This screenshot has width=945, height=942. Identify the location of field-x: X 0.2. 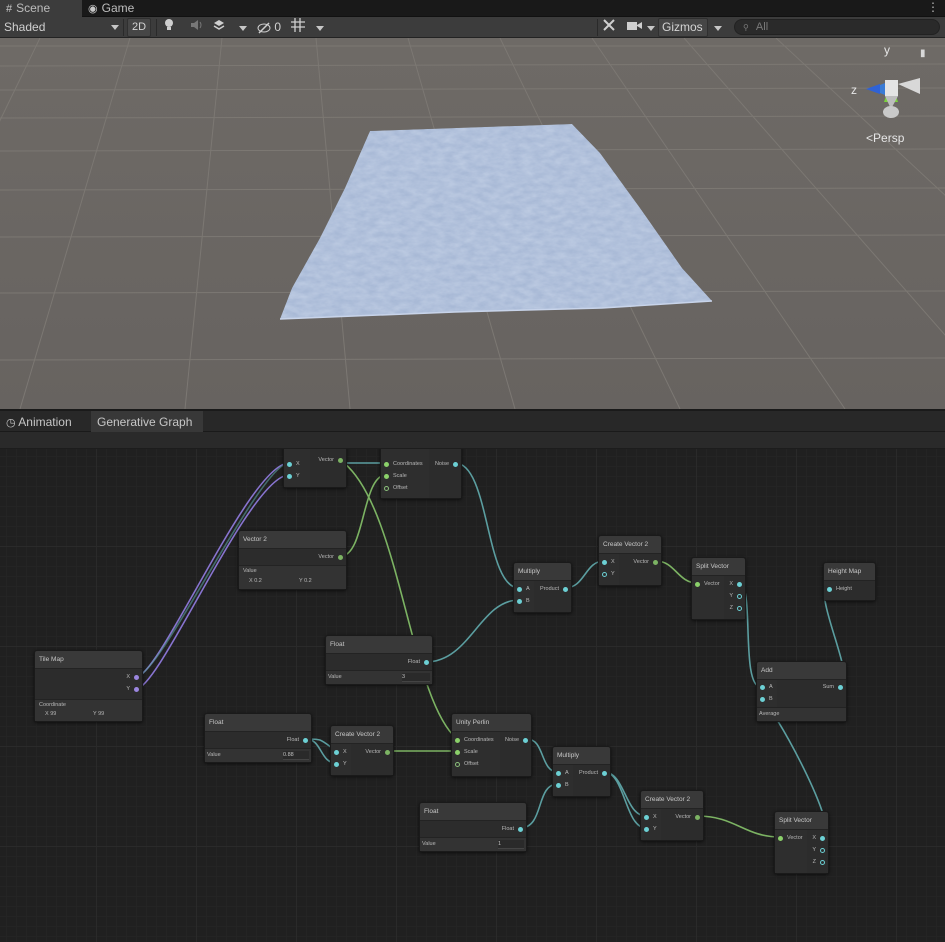
(255, 581).